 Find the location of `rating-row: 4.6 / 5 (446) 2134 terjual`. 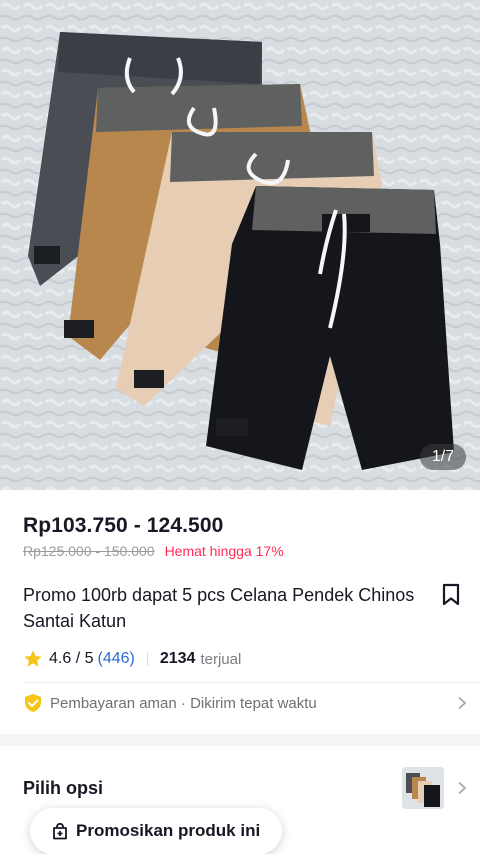

rating-row: 4.6 / 5 (446) 2134 terjual is located at coordinates (132, 659).